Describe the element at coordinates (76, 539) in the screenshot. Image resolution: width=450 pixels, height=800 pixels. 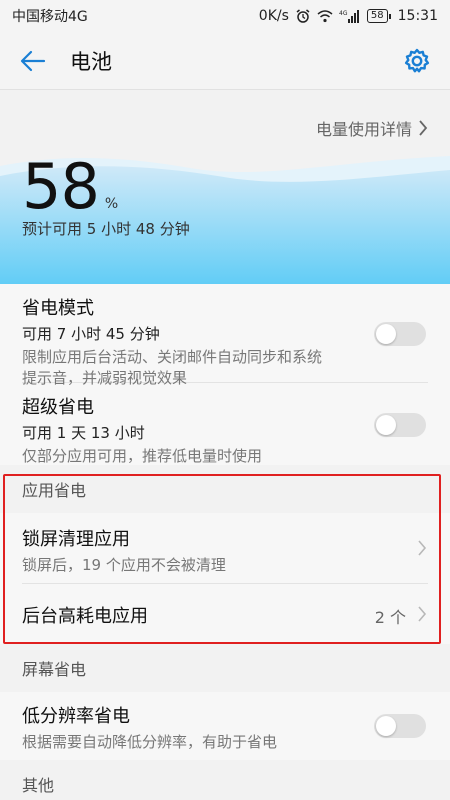
I see `lock-screen-cleanup-title: 锁屏清理应用` at that location.